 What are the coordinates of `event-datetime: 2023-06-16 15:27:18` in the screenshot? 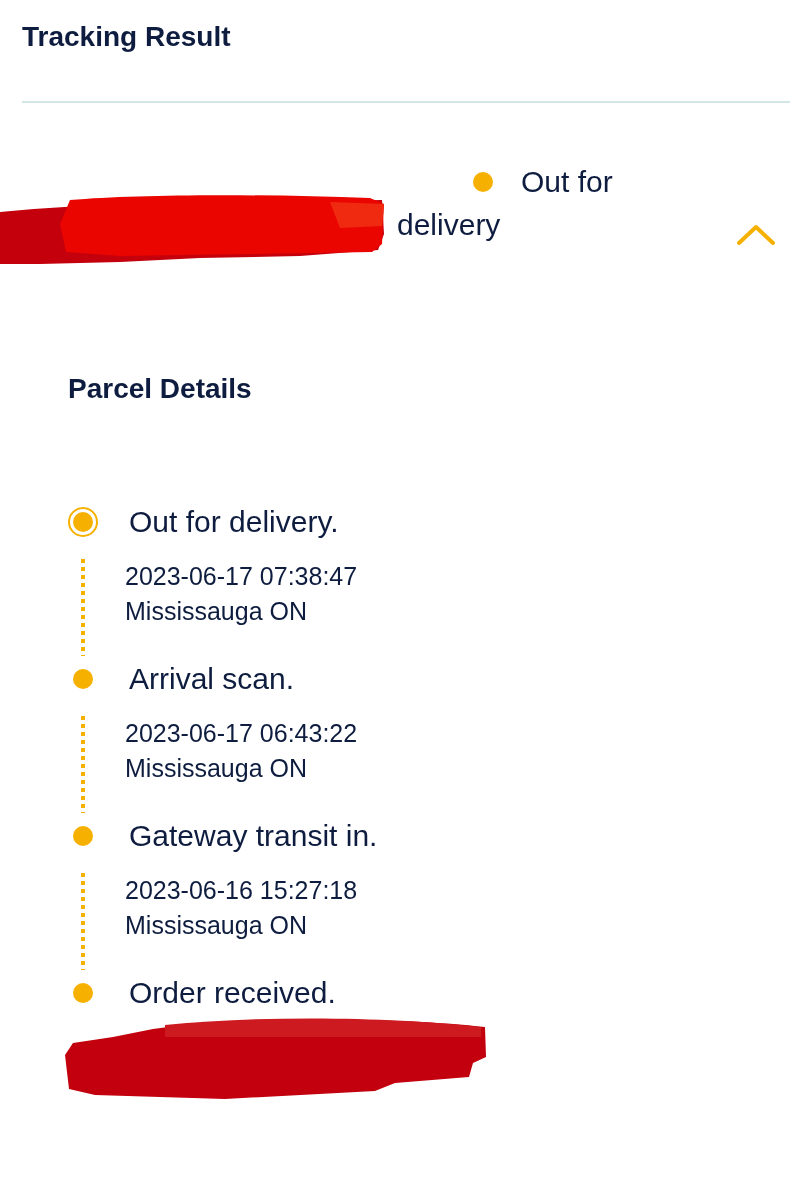 It's located at (241, 890).